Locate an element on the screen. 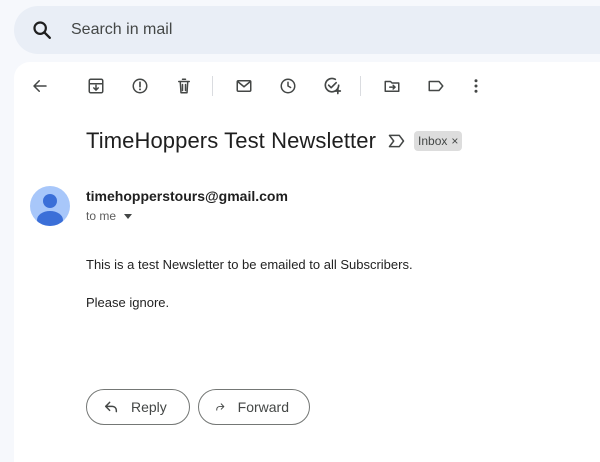  back-button is located at coordinates (40, 86).